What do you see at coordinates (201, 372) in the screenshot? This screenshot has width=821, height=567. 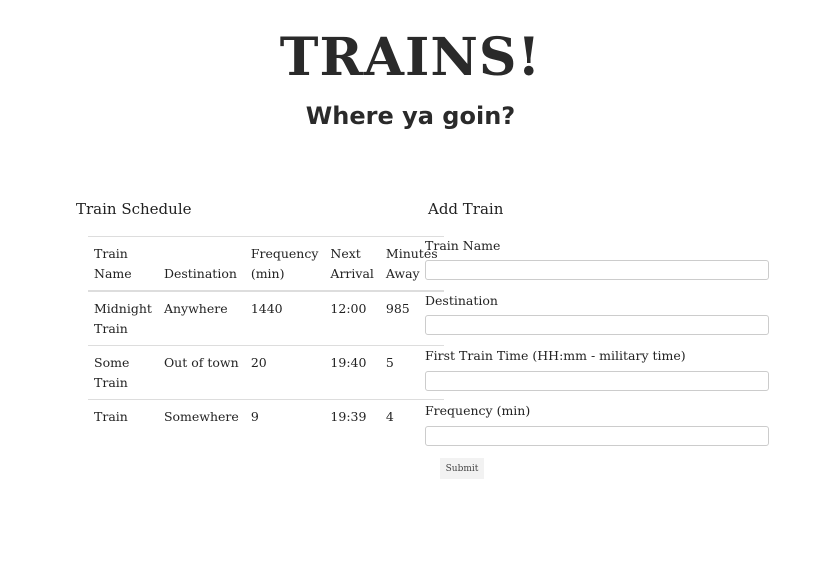 I see `cell-destination: Out of town` at bounding box center [201, 372].